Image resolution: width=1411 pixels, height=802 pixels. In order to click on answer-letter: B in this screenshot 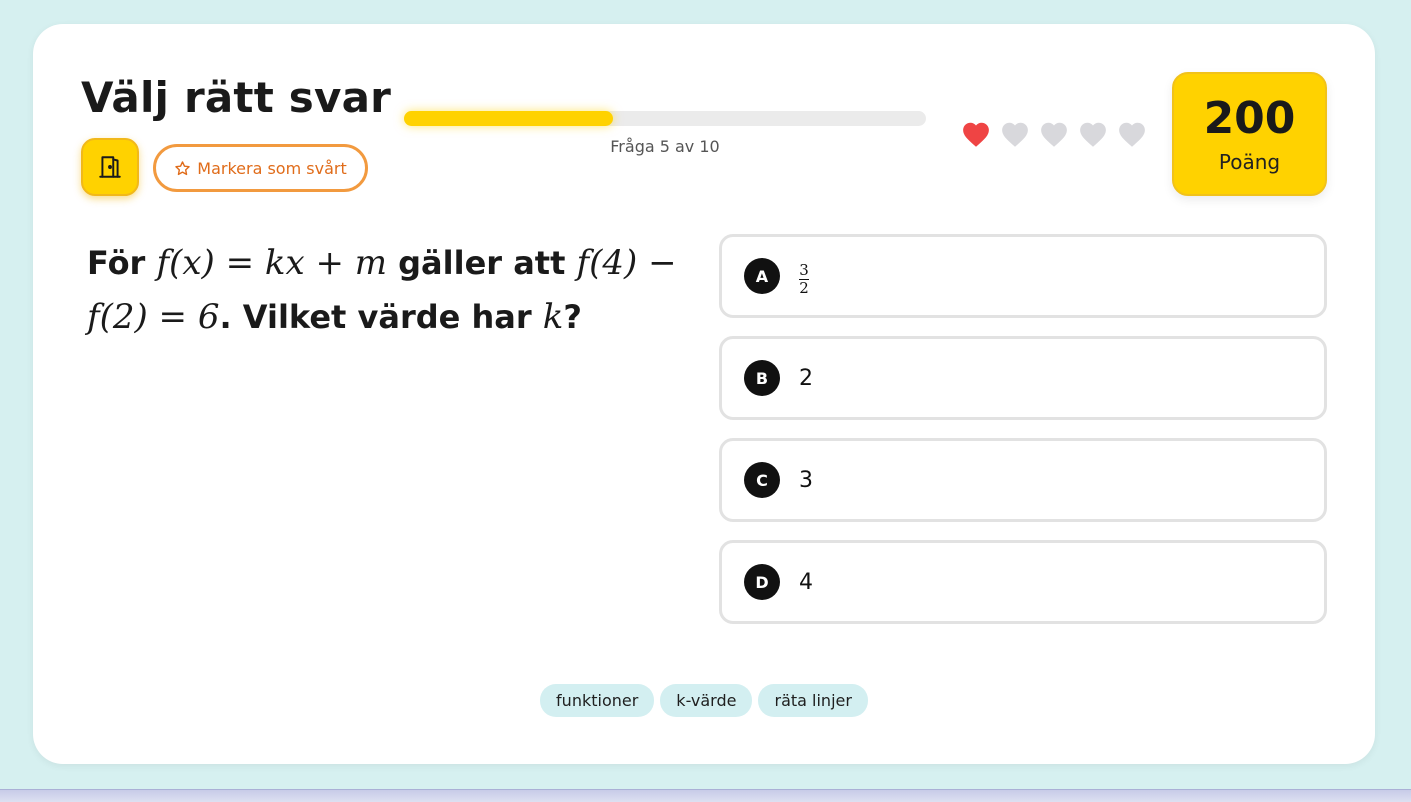, I will do `click(762, 378)`.